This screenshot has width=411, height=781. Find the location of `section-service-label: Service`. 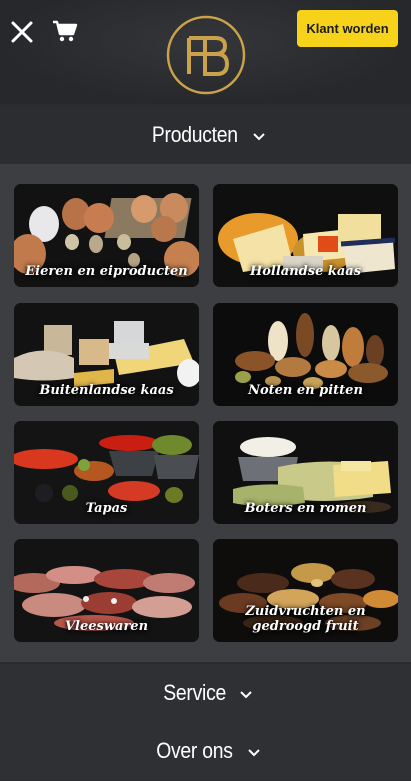

section-service-label: Service is located at coordinates (194, 692).